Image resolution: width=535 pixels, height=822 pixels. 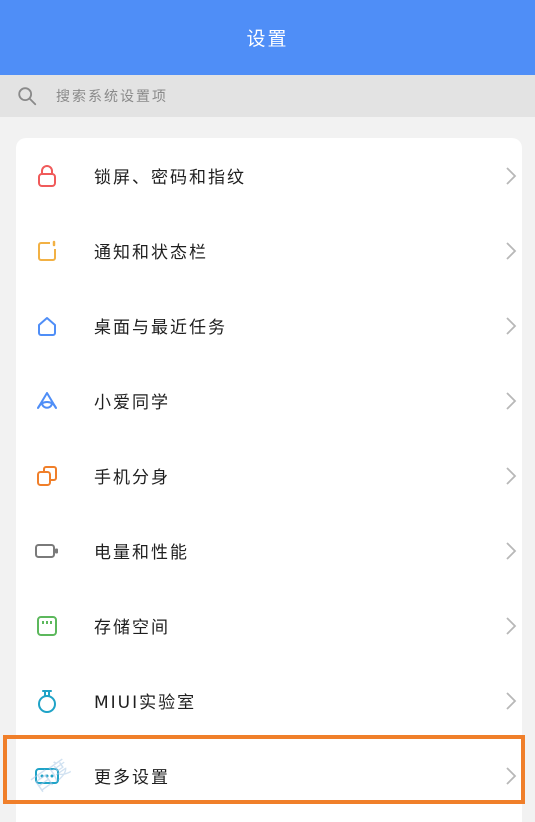 I want to click on settings-item-dual-space: 手机分身, so click(x=269, y=475).